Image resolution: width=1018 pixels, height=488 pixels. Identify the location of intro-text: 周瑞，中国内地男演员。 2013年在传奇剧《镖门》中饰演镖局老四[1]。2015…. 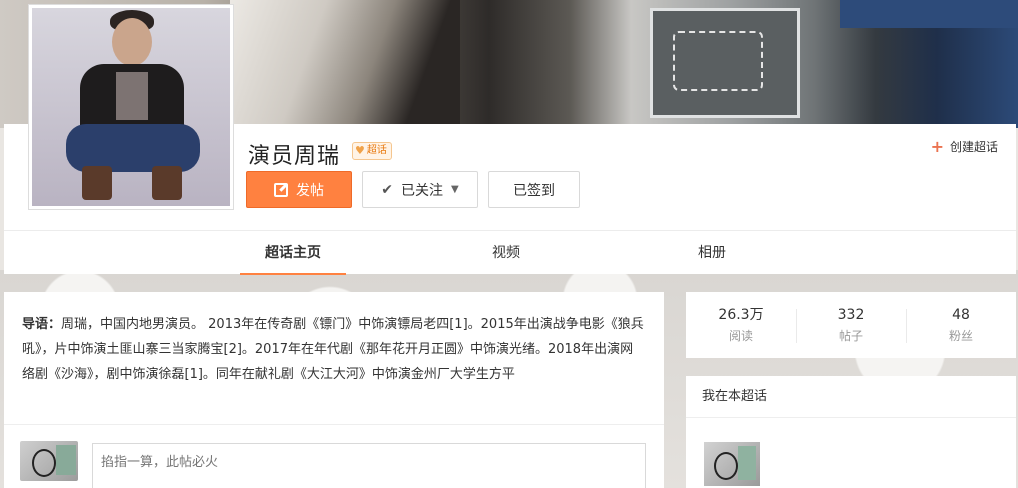
(333, 349).